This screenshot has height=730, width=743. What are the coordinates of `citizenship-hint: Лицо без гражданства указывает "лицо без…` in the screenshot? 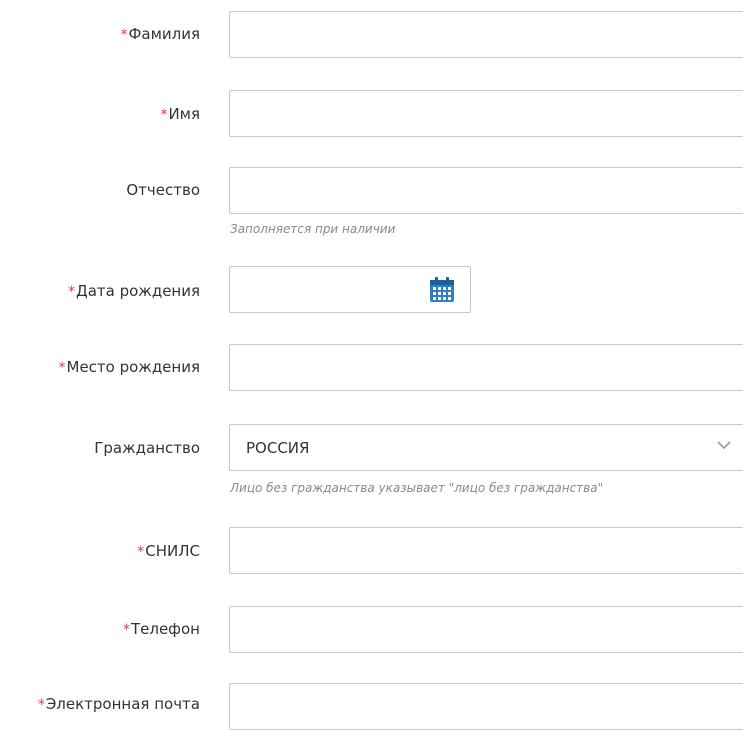 It's located at (417, 488).